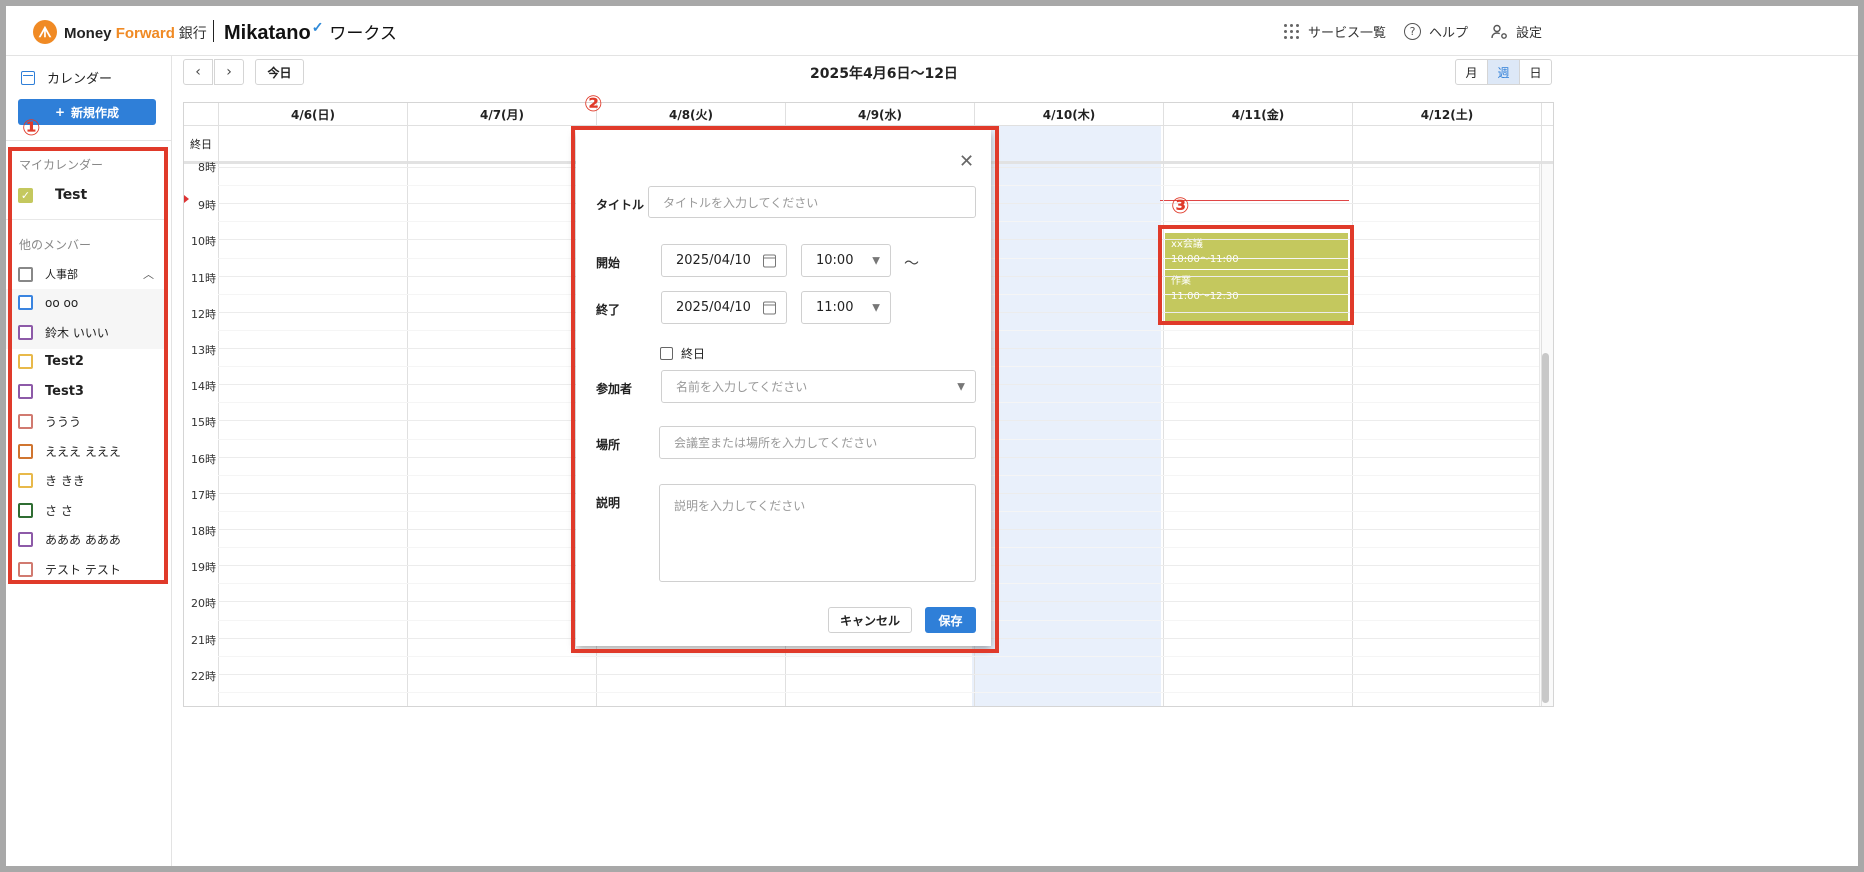 This screenshot has width=1864, height=872. Describe the element at coordinates (950, 620) in the screenshot. I see `save-button: 保存` at that location.